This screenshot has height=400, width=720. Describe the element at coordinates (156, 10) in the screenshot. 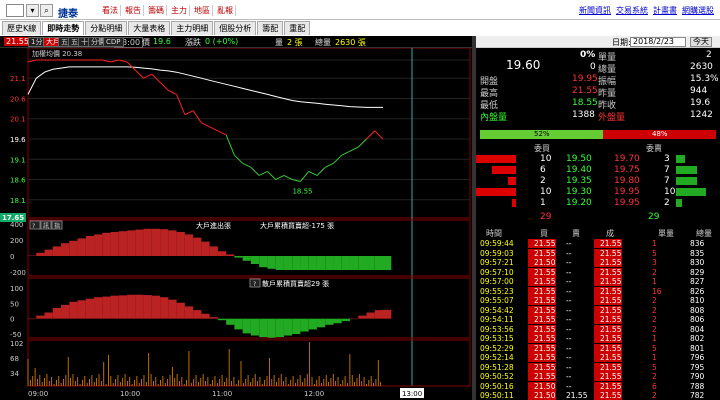

I see `menu-item: 籌碼` at that location.